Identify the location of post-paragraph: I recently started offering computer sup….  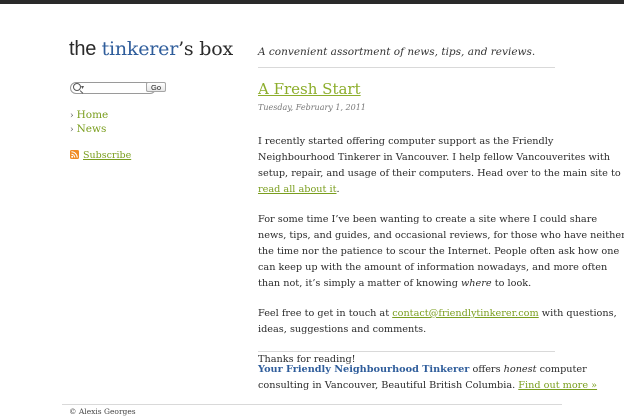
(439, 166).